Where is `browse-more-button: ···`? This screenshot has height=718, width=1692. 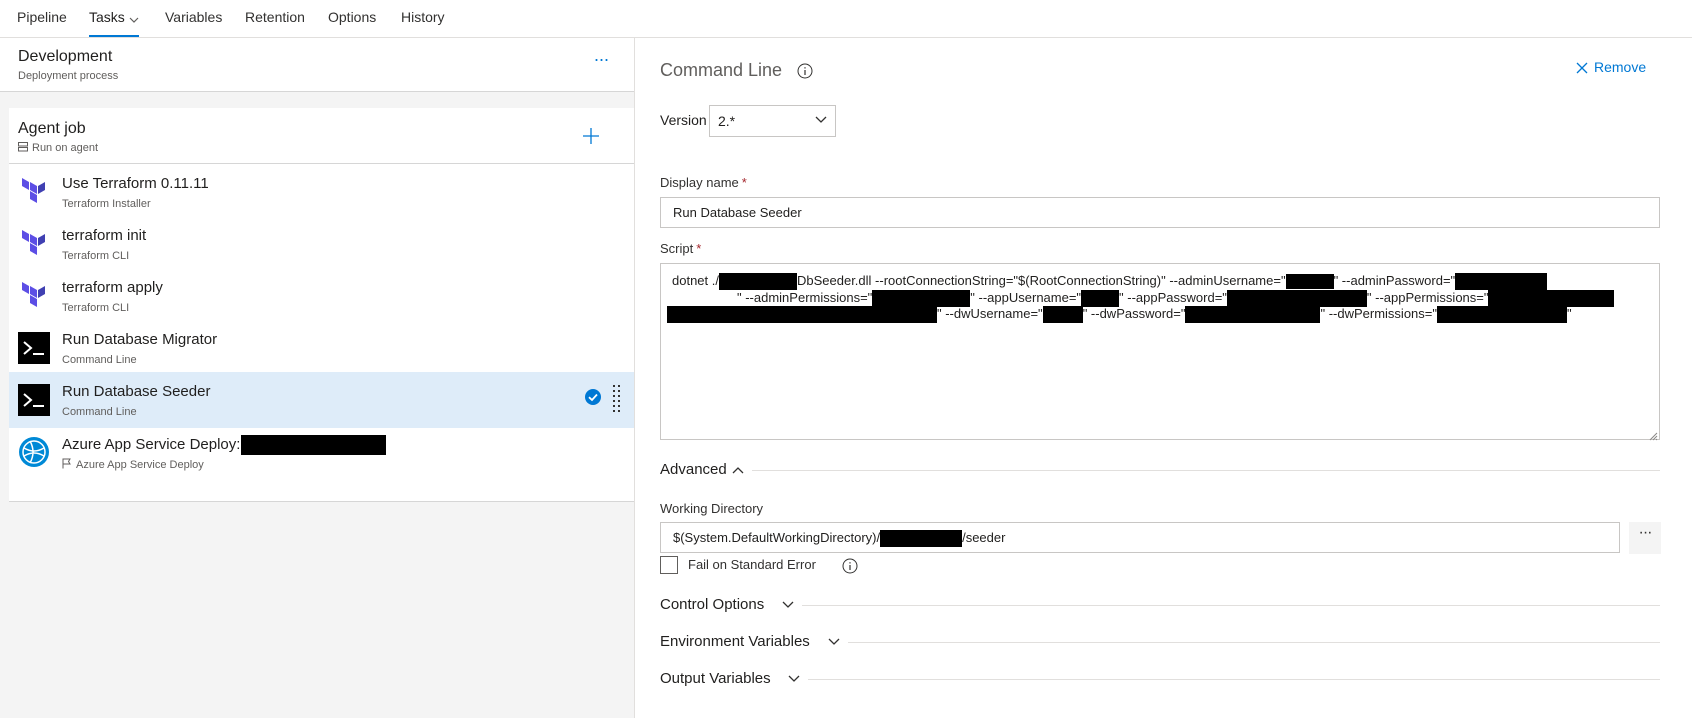
browse-more-button: ··· is located at coordinates (1645, 538).